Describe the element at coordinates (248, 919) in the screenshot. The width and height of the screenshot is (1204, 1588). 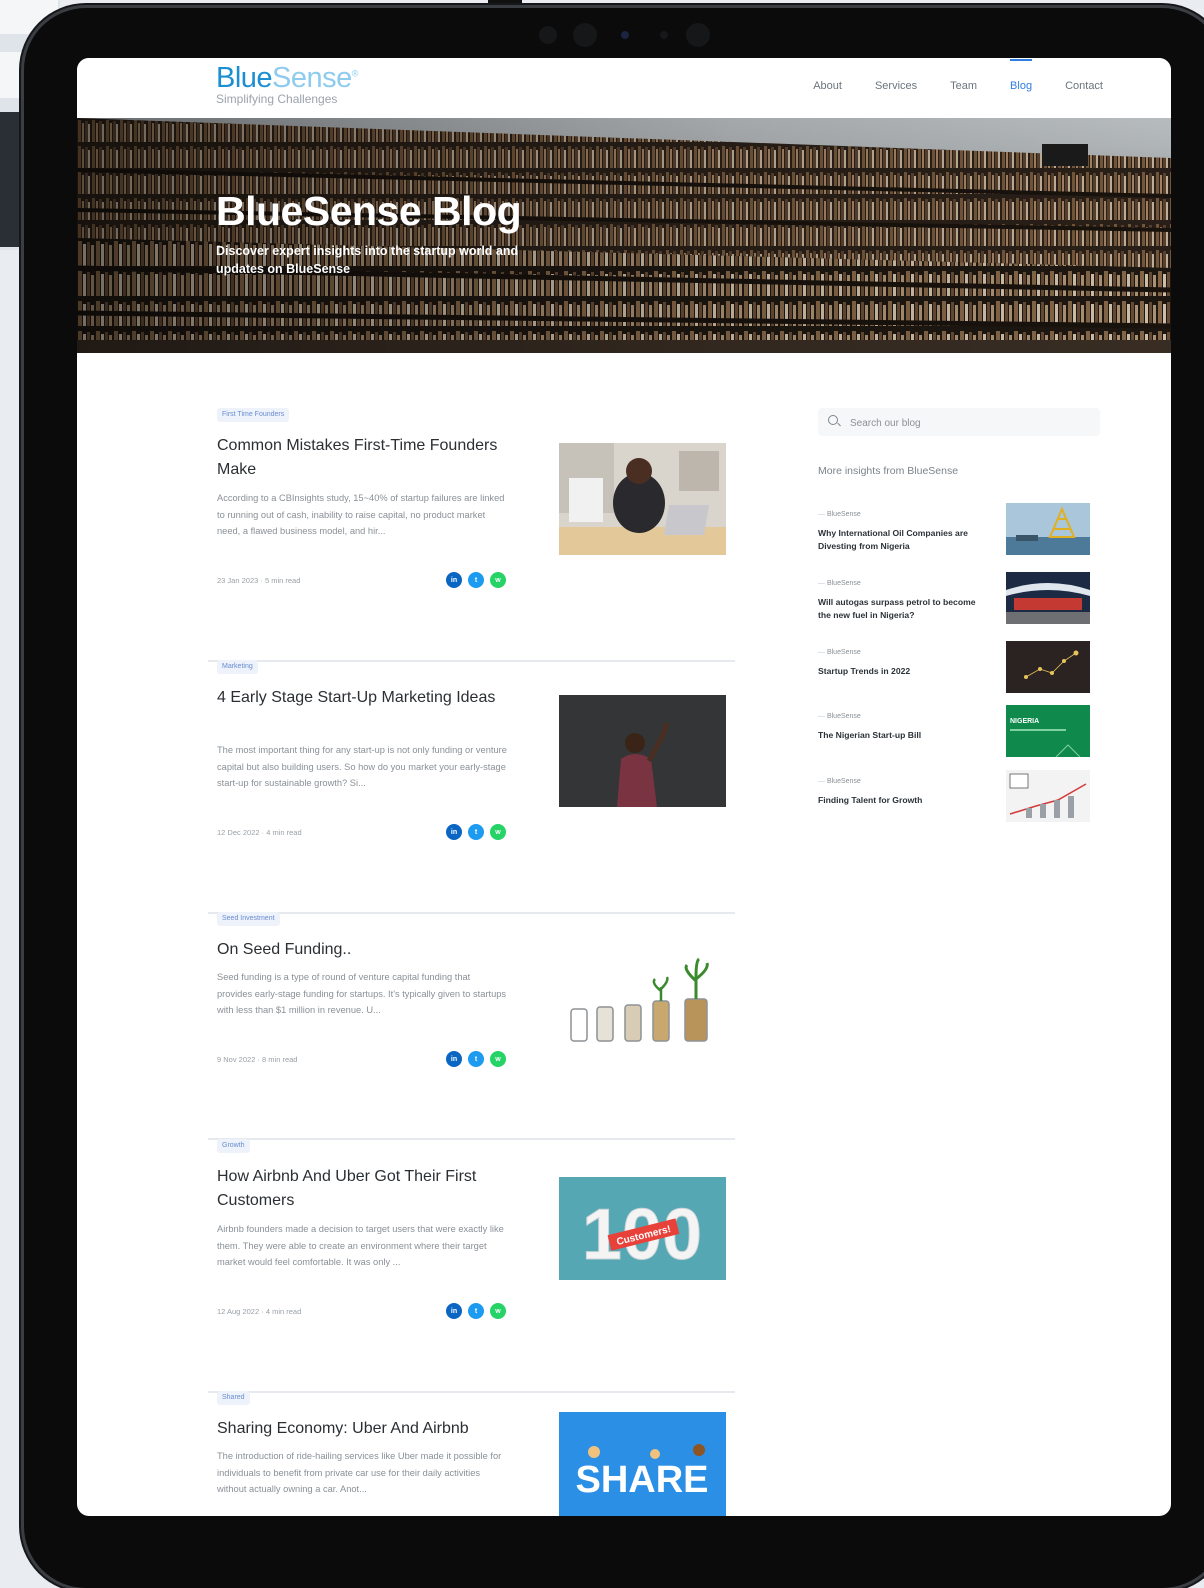
I see `post-tag: Seed Investment` at that location.